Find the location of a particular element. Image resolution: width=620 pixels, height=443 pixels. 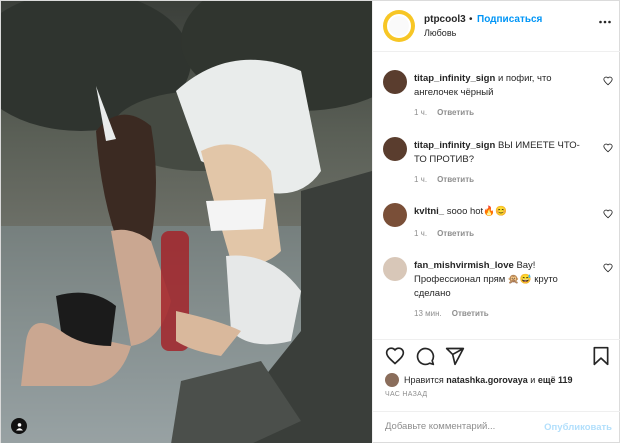

likes-mid: и is located at coordinates (533, 380).